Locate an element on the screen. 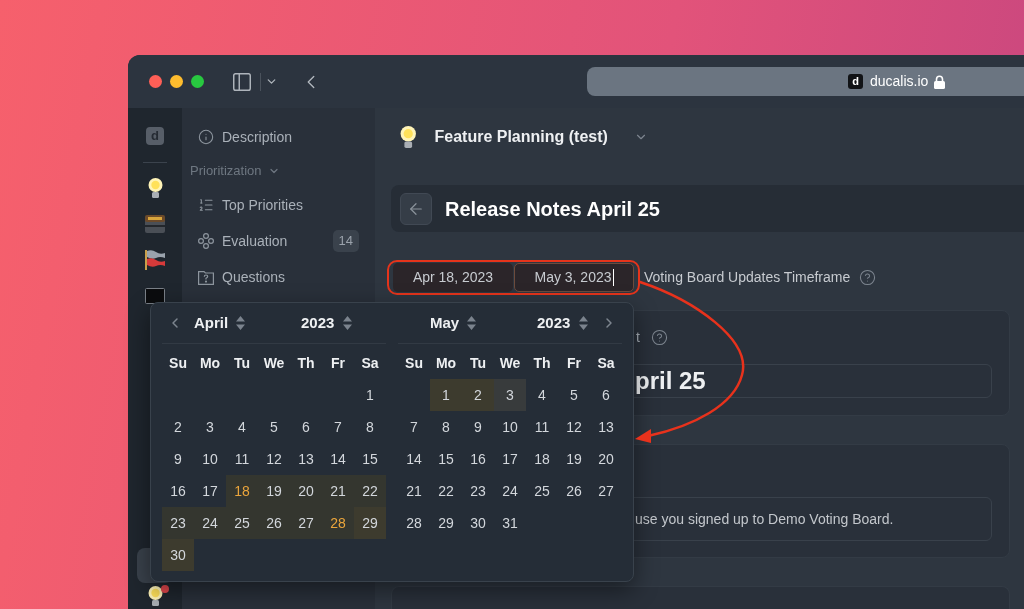 The image size is (1024, 609). url-text: ducalis.io is located at coordinates (899, 81).